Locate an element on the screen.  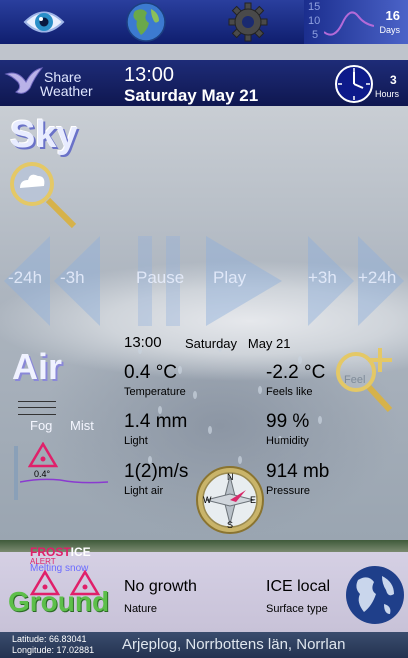
globe-icon is located at coordinates (146, 22).